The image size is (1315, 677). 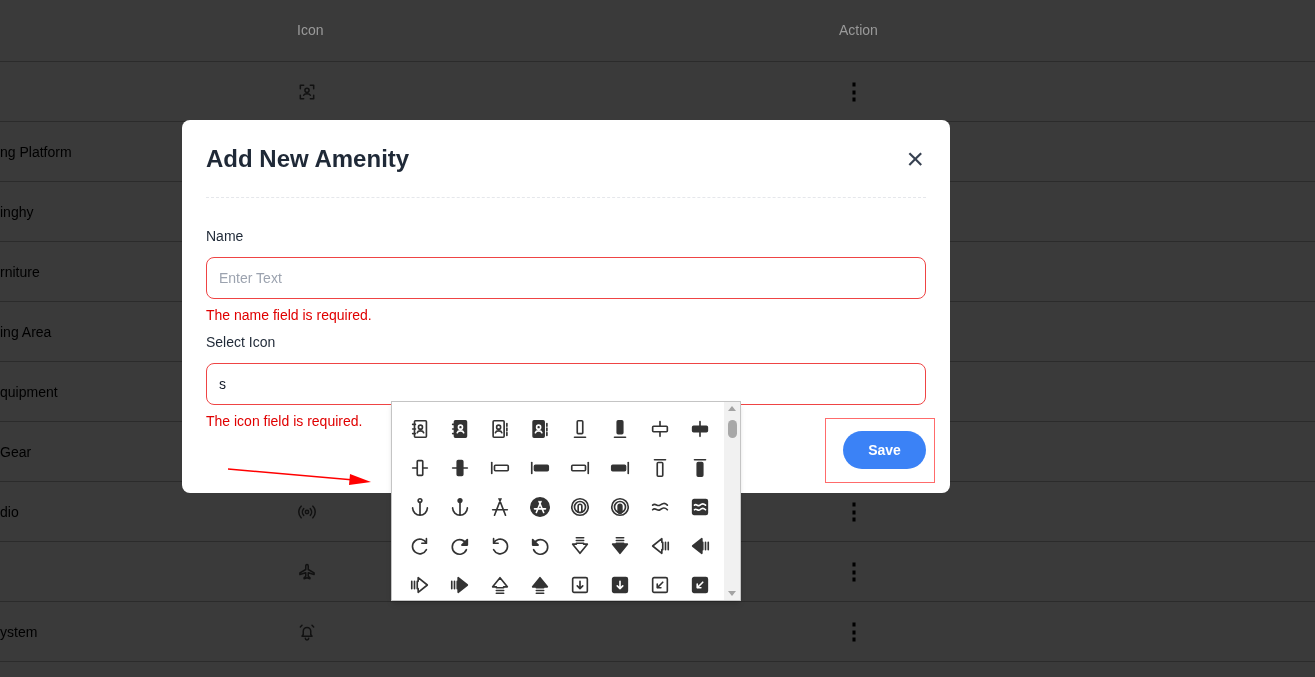 What do you see at coordinates (566, 278) in the screenshot?
I see `input-field: Enter Text` at bounding box center [566, 278].